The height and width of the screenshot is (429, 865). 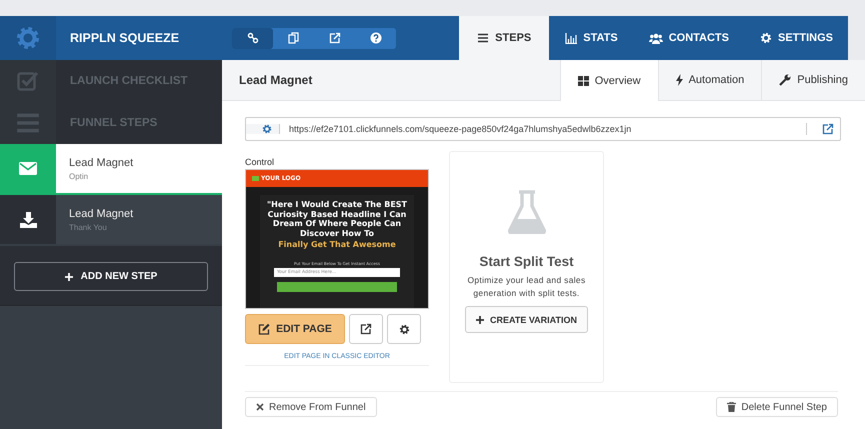 I want to click on page-tab: Automation, so click(x=710, y=80).